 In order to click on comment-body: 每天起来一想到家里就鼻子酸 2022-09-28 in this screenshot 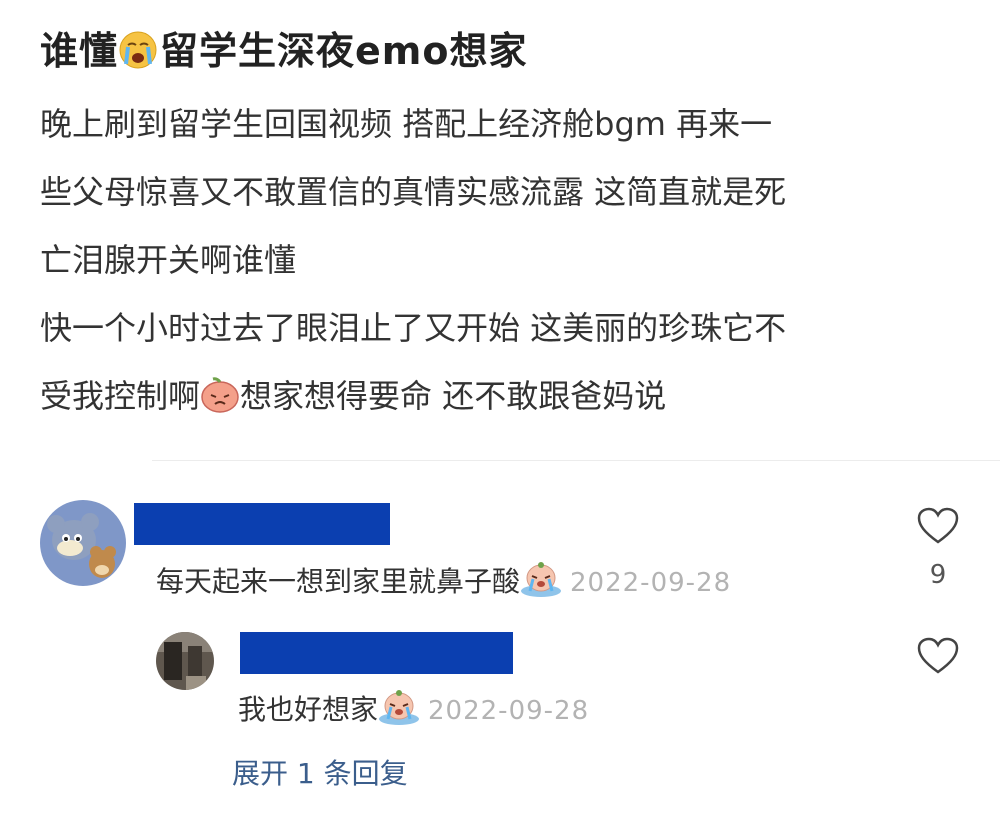, I will do `click(443, 582)`.